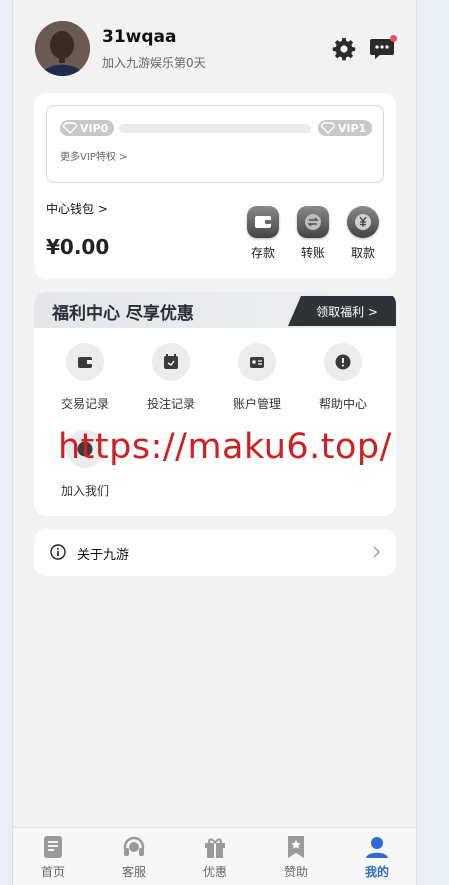  I want to click on nav-promotions: 优惠, so click(215, 857).